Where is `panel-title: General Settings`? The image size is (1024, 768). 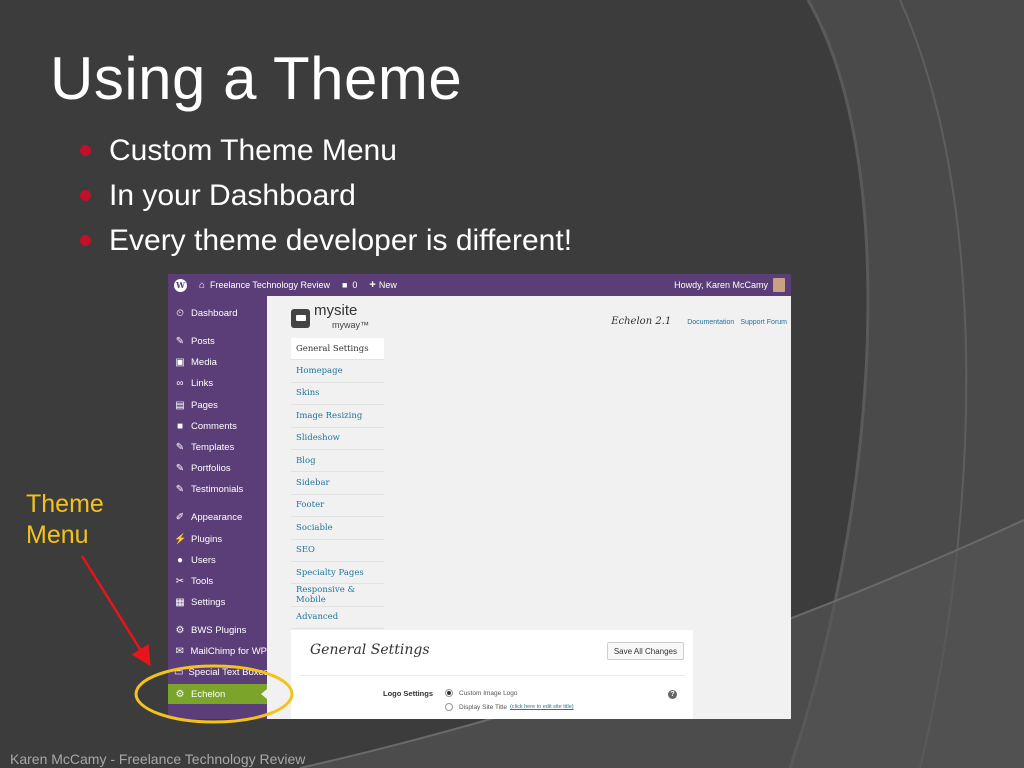
panel-title: General Settings is located at coordinates (370, 650).